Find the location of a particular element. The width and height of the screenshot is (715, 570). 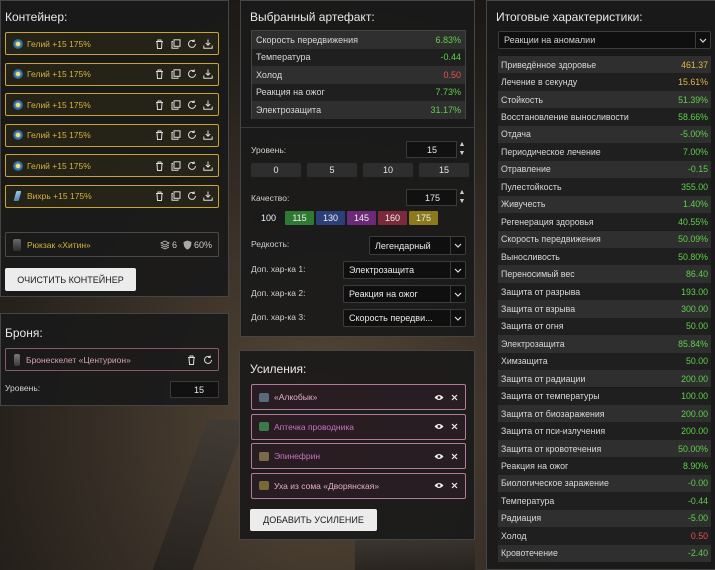

container-title: Контейнер: is located at coordinates (36, 17).